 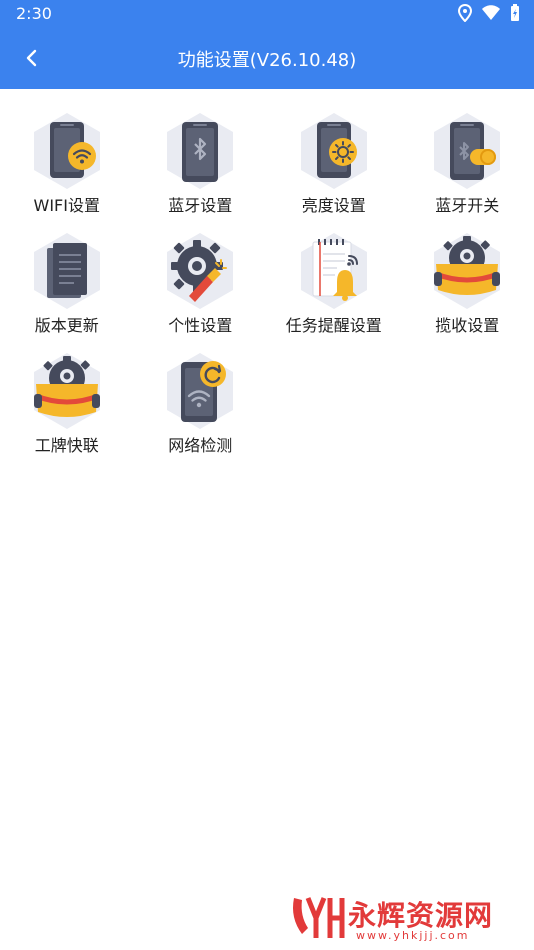 I want to click on battery-icon, so click(x=515, y=12).